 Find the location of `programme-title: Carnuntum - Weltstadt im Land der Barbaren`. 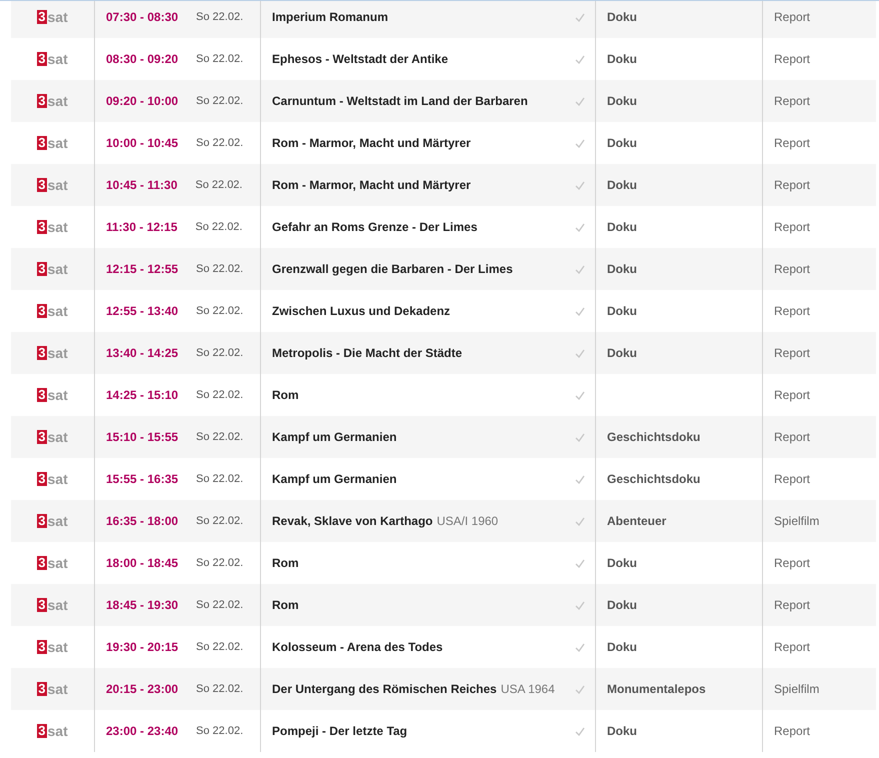

programme-title: Carnuntum - Weltstadt im Land der Barbaren is located at coordinates (400, 101).